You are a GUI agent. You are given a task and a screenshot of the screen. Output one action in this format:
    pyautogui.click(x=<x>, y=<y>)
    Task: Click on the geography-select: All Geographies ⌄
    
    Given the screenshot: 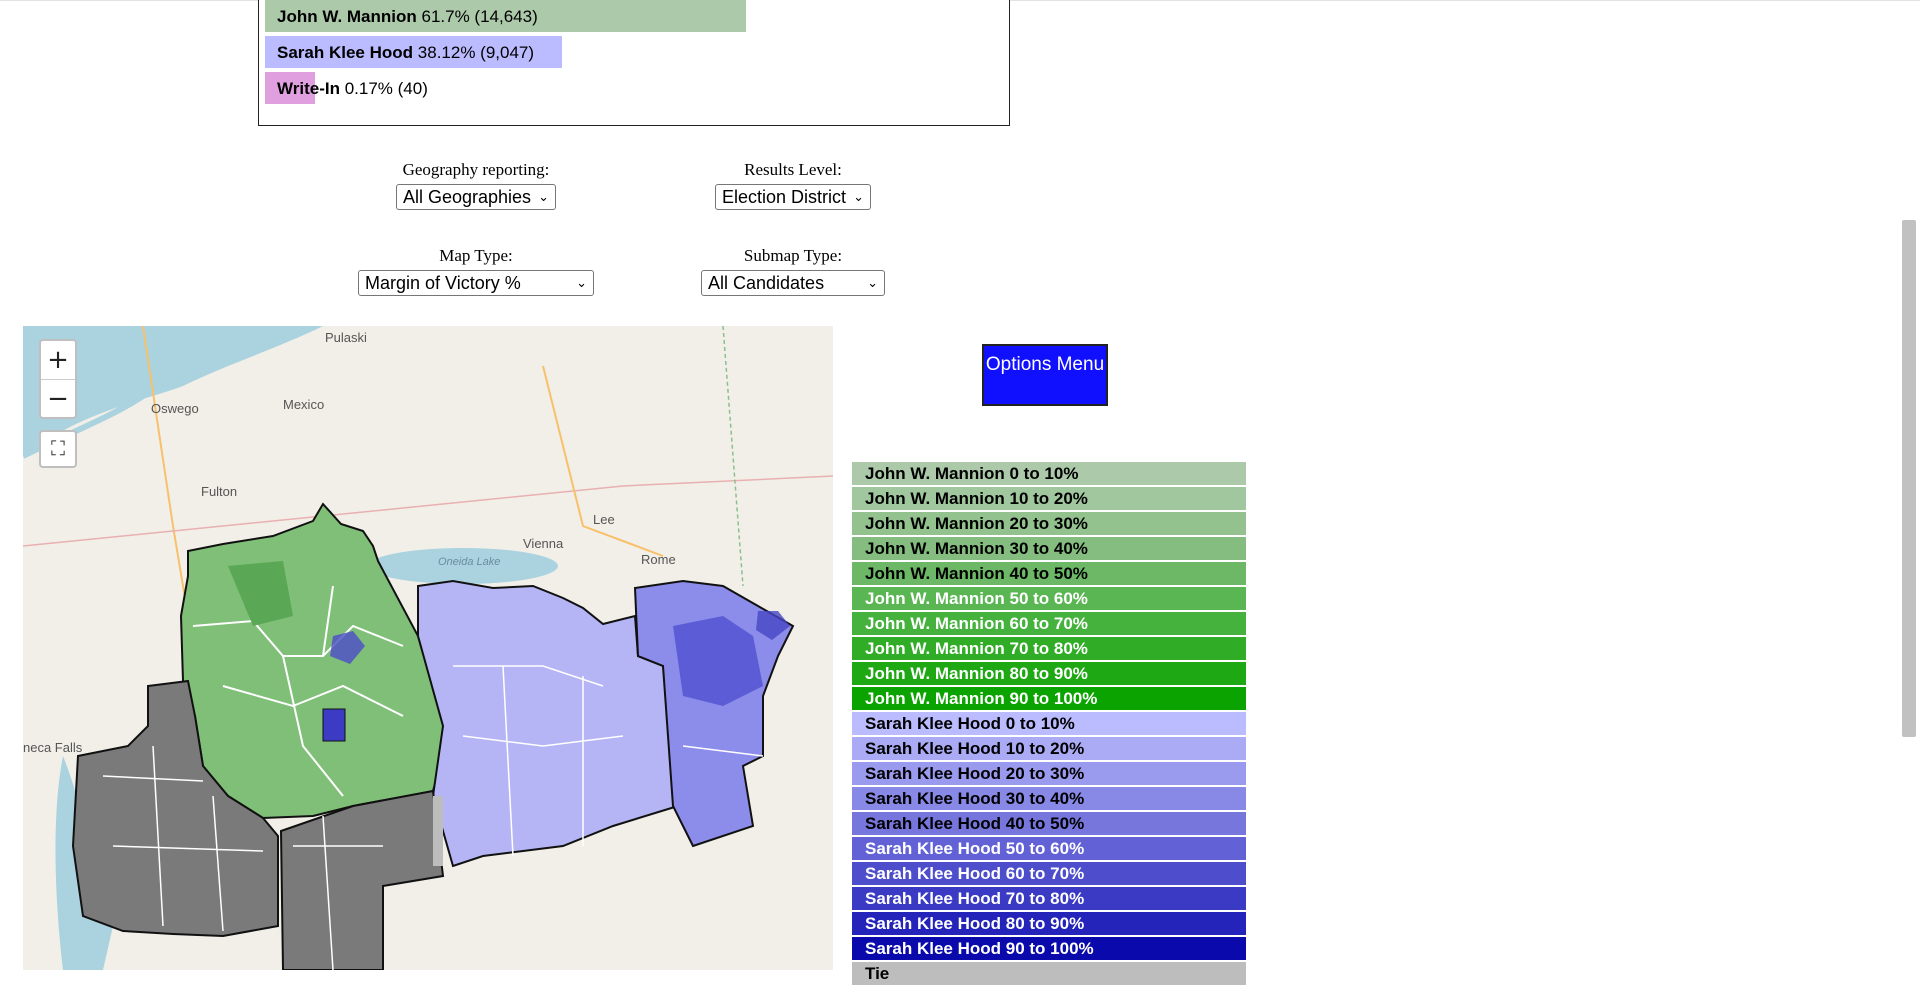 What is the action you would take?
    pyautogui.click(x=476, y=197)
    